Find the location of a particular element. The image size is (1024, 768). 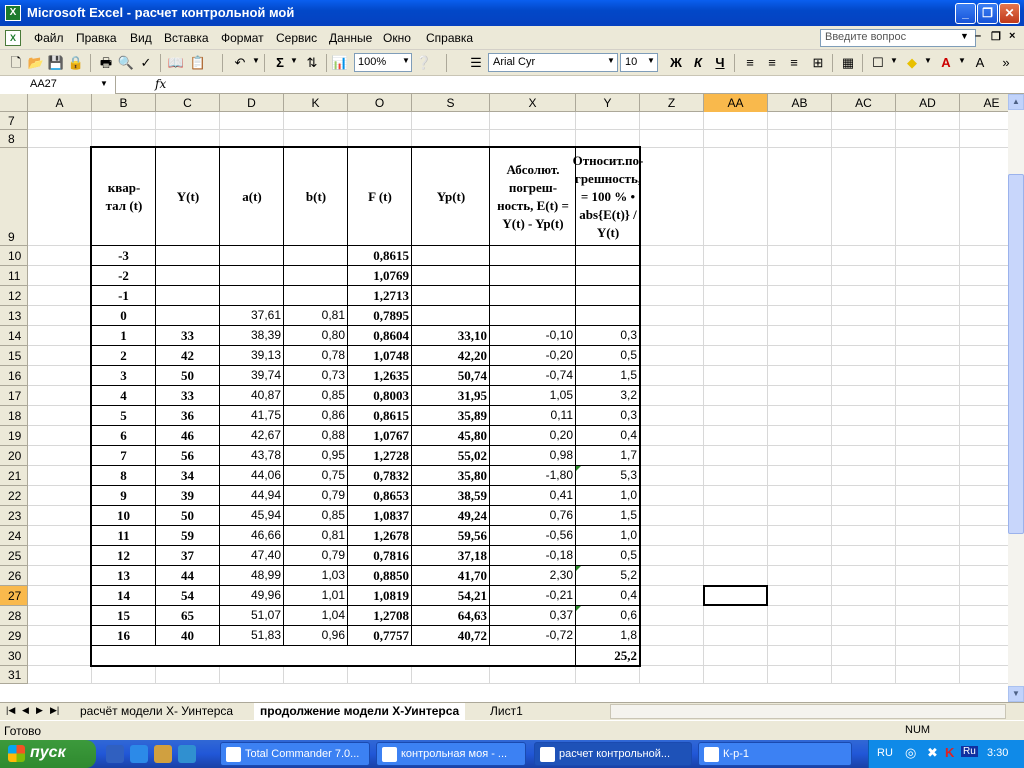

table-cell: 0,8604 is located at coordinates (379, 335).